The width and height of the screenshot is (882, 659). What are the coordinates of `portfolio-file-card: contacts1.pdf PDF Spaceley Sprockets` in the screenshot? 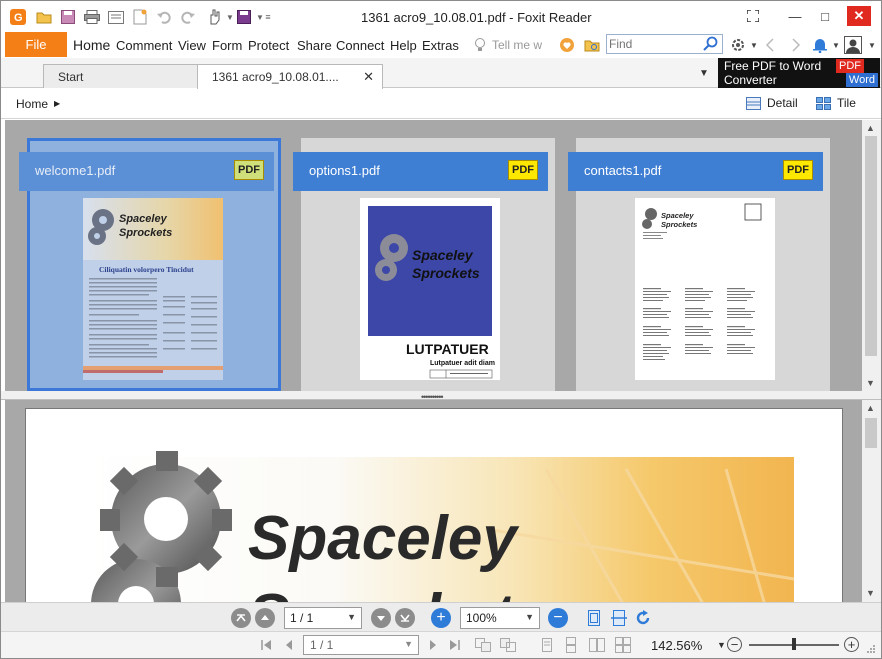 It's located at (699, 264).